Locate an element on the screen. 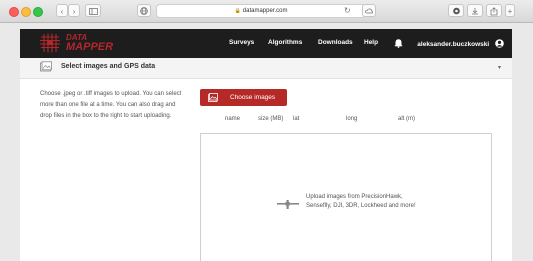  notification-bell-icon is located at coordinates (398, 43).